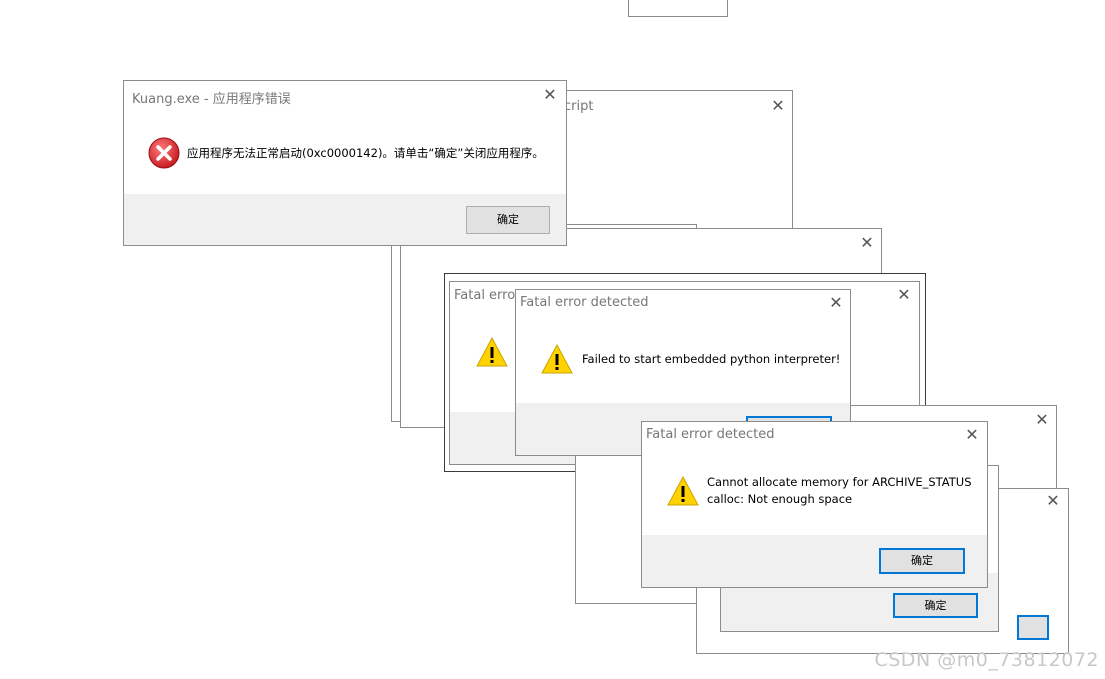  What do you see at coordinates (1033, 627) in the screenshot?
I see `ok-button-partial` at bounding box center [1033, 627].